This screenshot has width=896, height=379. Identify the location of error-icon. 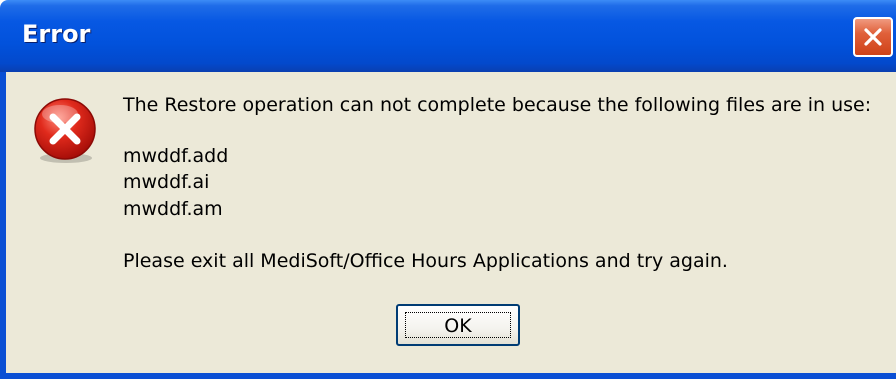
(65, 130).